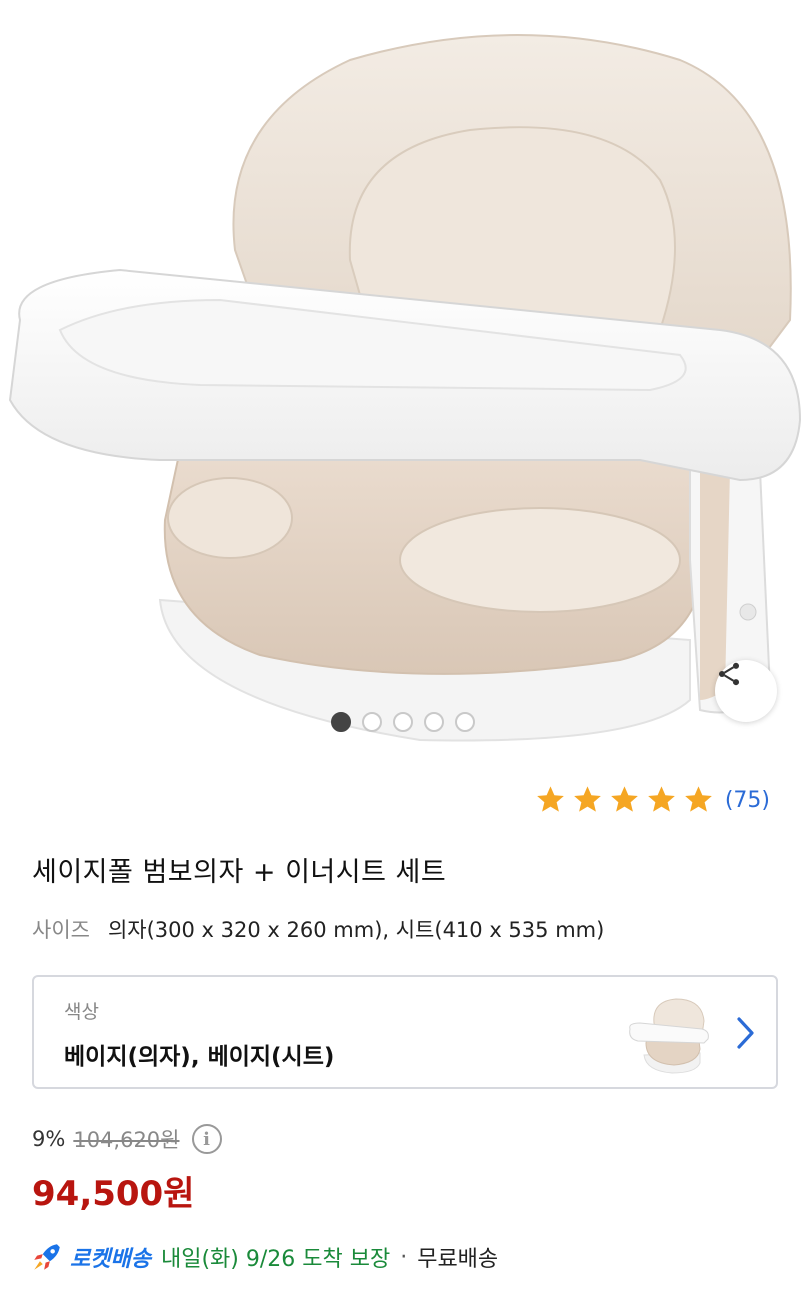 The width and height of the screenshot is (810, 1293). Describe the element at coordinates (199, 1057) in the screenshot. I see `option-value: 베이지(의자), 베이지(시트)` at that location.